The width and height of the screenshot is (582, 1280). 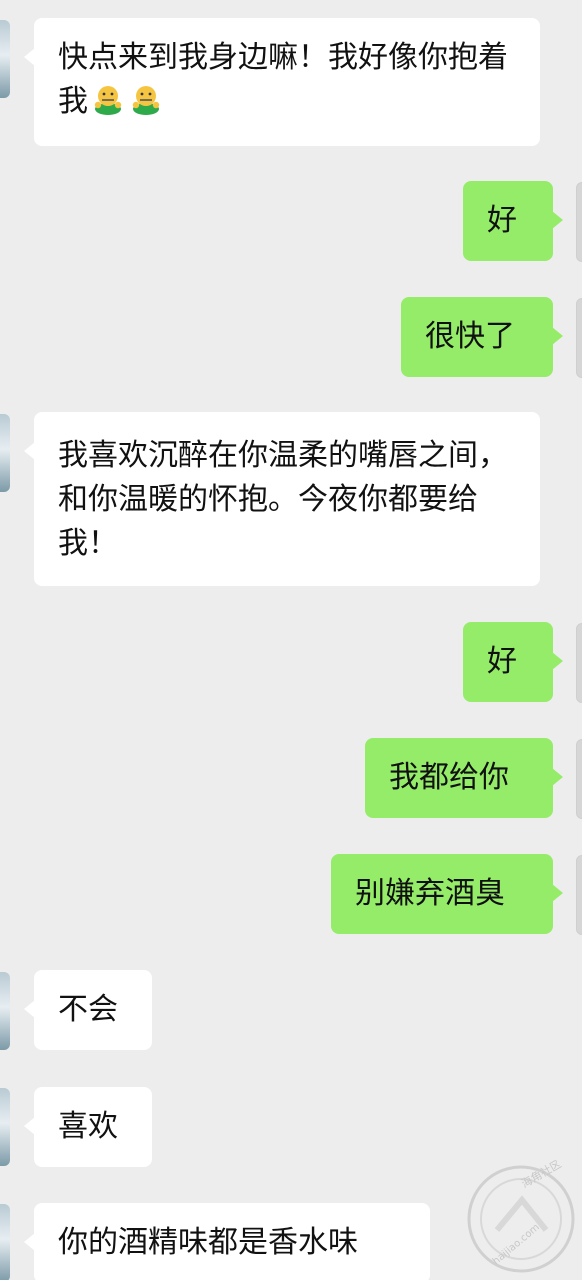 I want to click on message-text: 不会, so click(x=88, y=1009).